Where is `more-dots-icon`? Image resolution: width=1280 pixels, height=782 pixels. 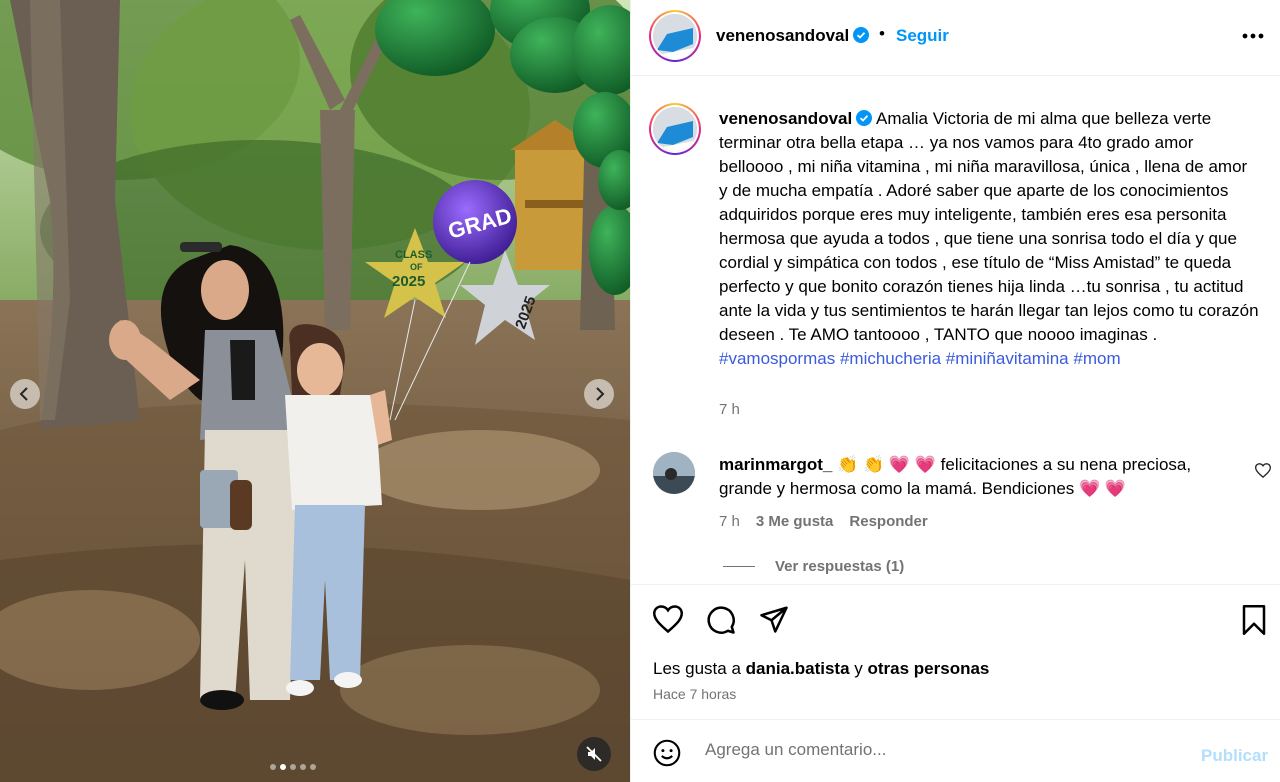 more-dots-icon is located at coordinates (1253, 36).